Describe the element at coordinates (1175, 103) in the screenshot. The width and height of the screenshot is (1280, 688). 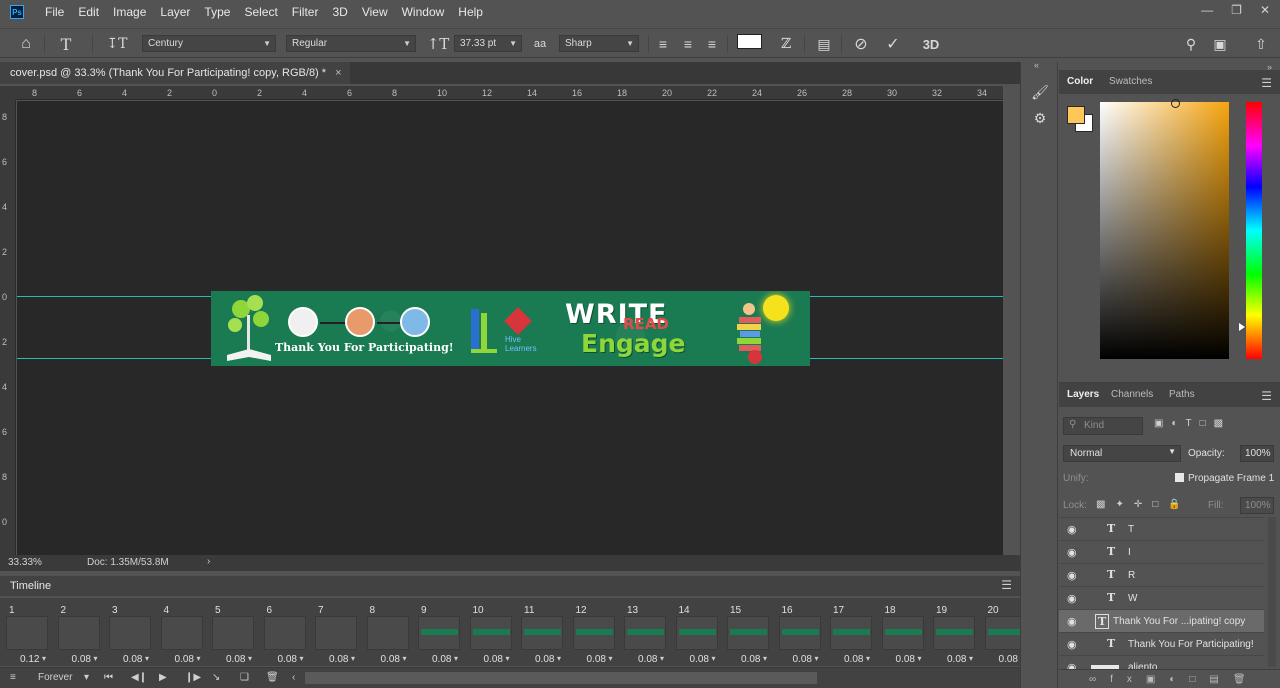
I see `color-picker-cursor` at that location.